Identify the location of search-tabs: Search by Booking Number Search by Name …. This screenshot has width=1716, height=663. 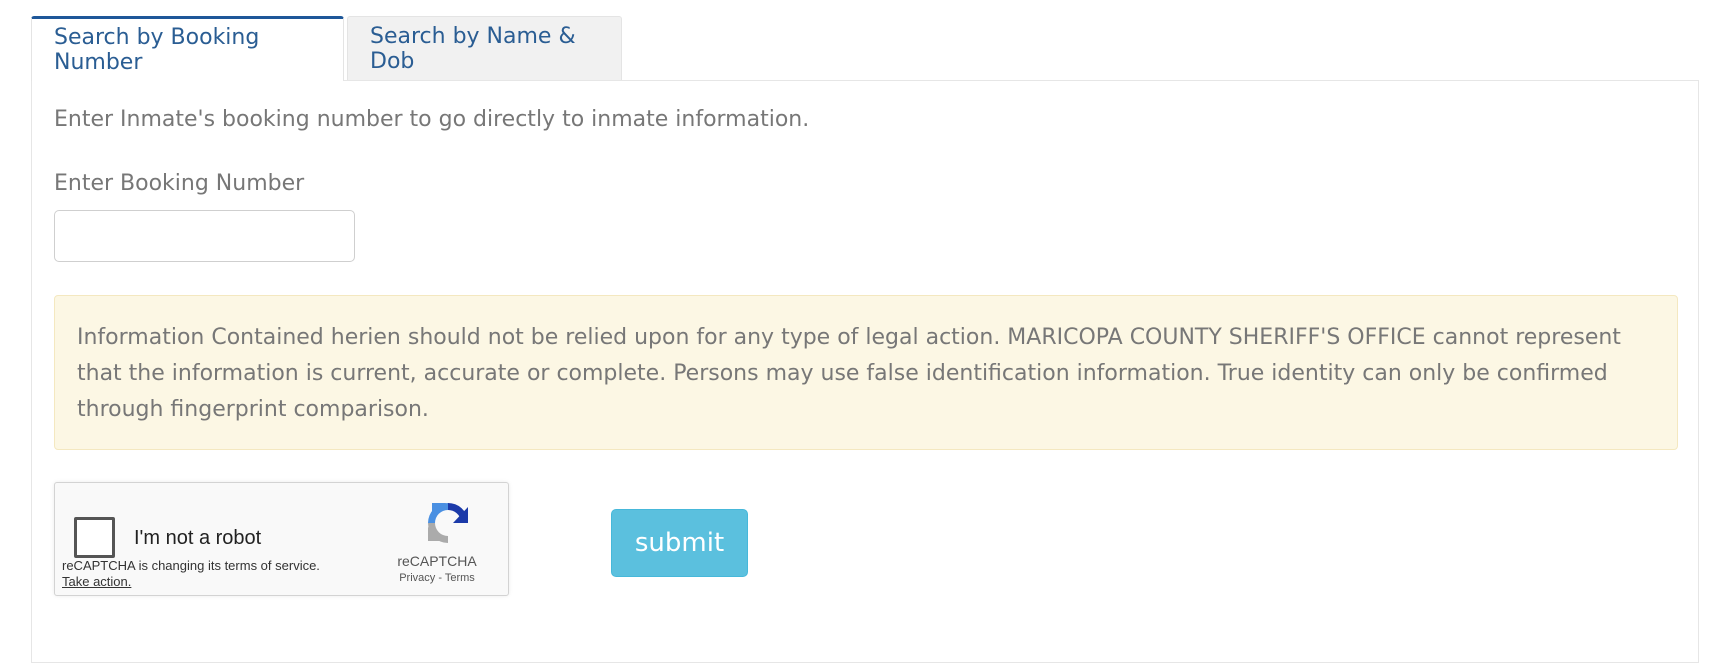
(865, 48).